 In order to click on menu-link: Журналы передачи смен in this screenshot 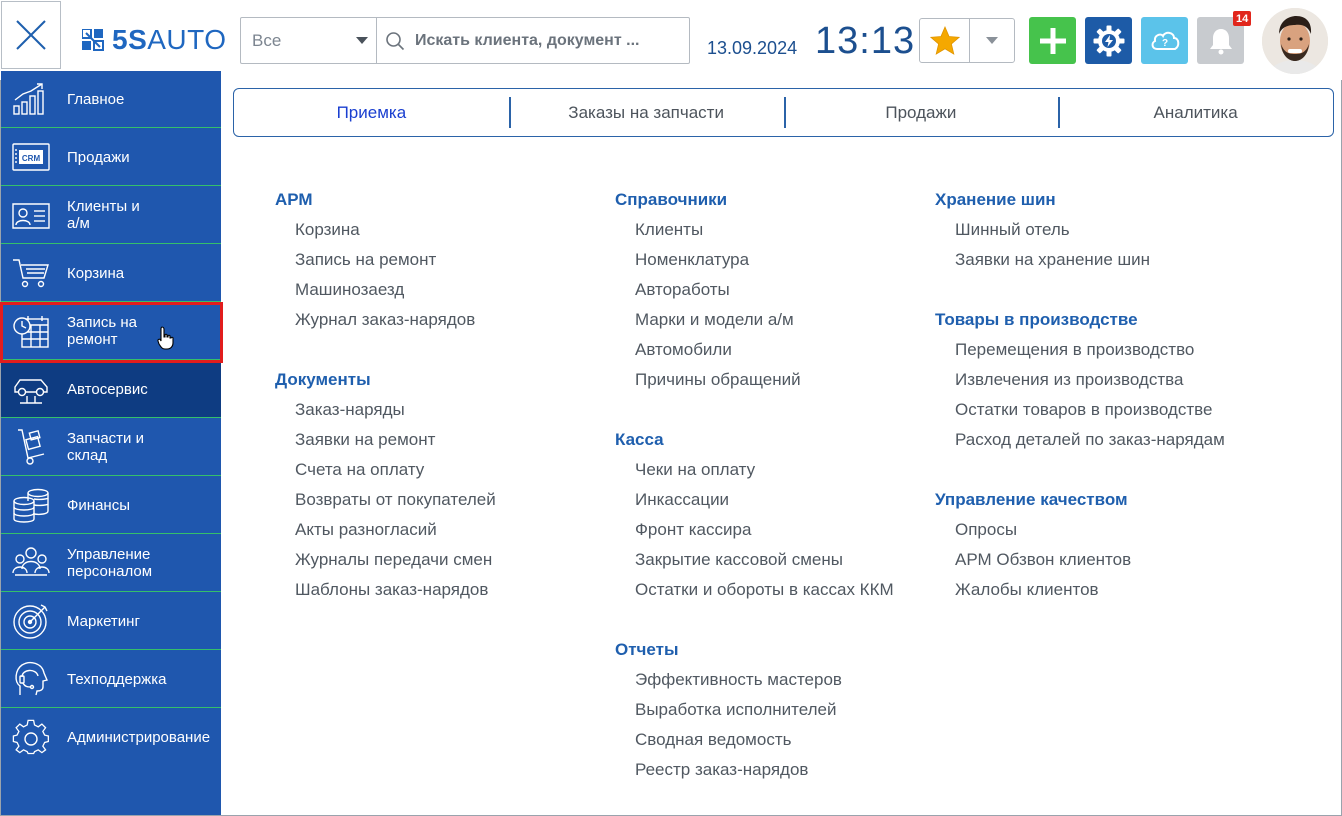, I will do `click(385, 565)`.